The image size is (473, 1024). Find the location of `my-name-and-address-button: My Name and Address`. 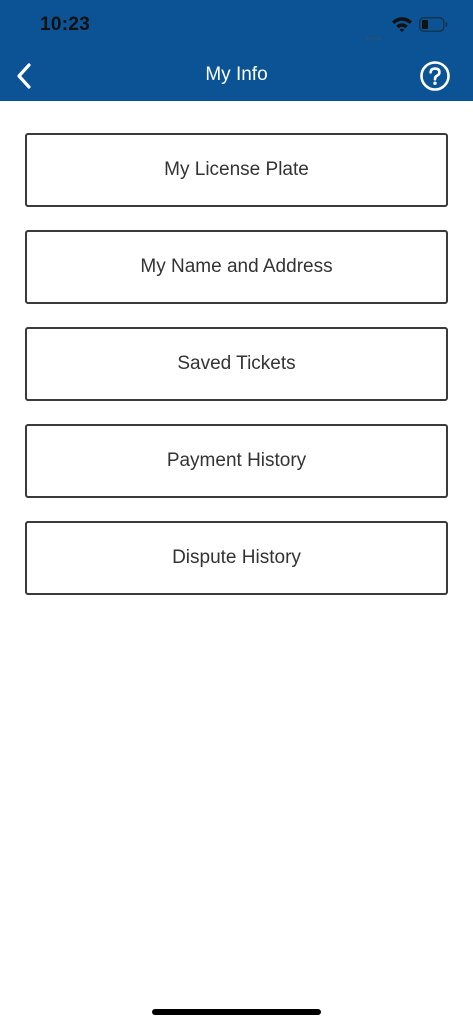

my-name-and-address-button: My Name and Address is located at coordinates (236, 267).